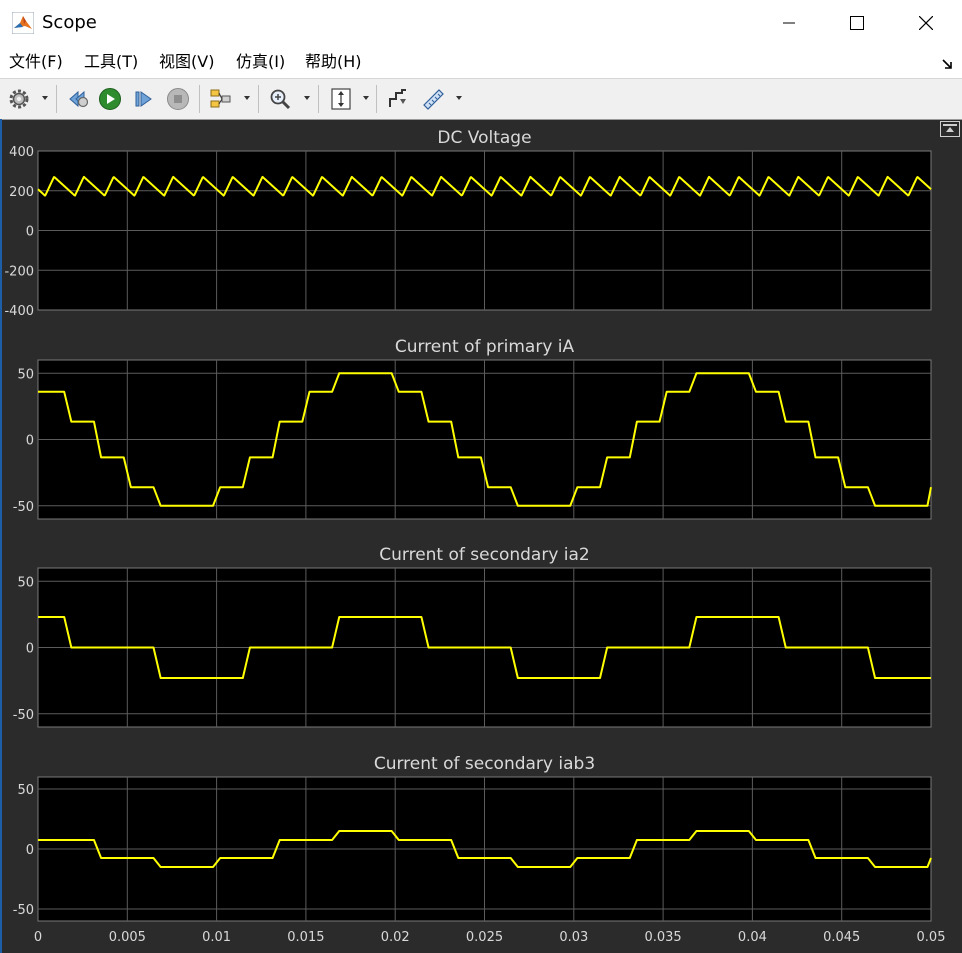 Image resolution: width=962 pixels, height=953 pixels. I want to click on x-tick-label: 0.025, so click(484, 937).